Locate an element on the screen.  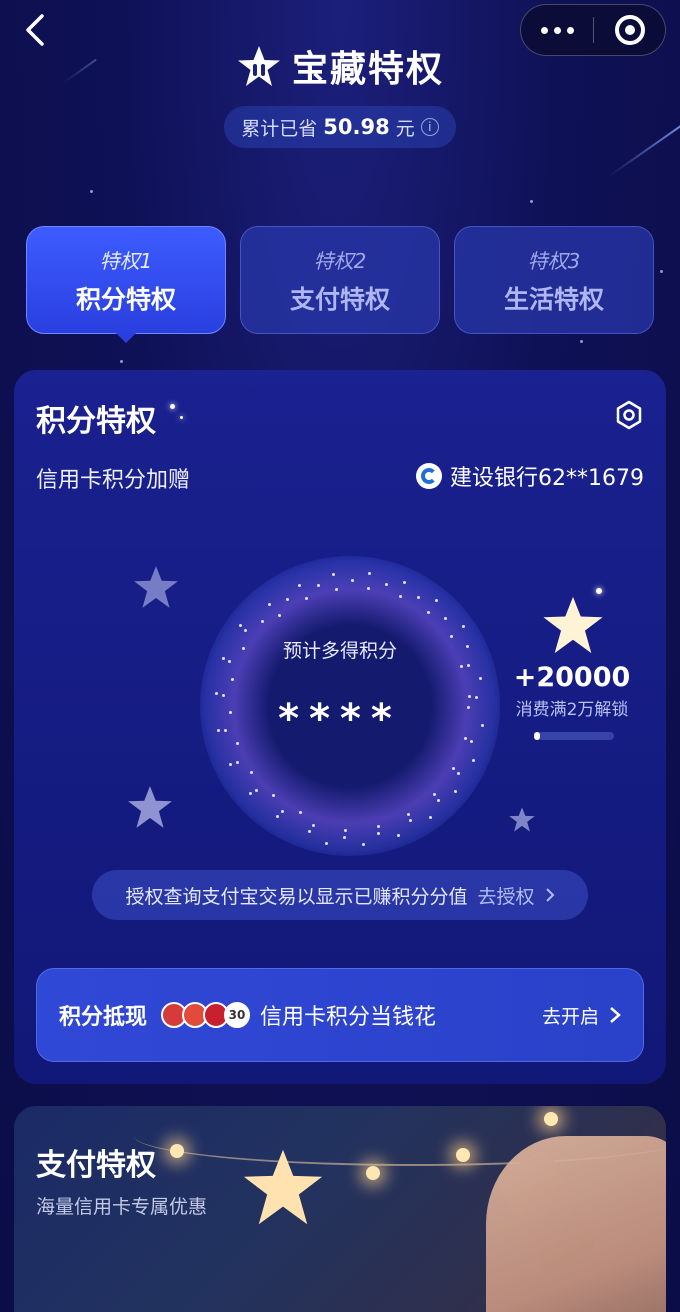
star-logo-icon is located at coordinates (258, 66).